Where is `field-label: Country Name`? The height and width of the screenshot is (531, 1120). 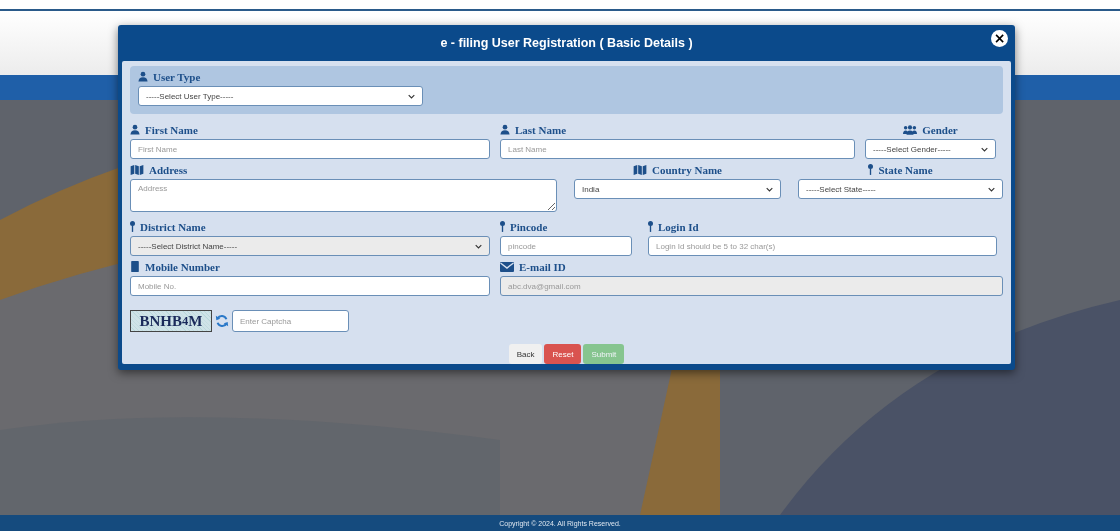
field-label: Country Name is located at coordinates (687, 169).